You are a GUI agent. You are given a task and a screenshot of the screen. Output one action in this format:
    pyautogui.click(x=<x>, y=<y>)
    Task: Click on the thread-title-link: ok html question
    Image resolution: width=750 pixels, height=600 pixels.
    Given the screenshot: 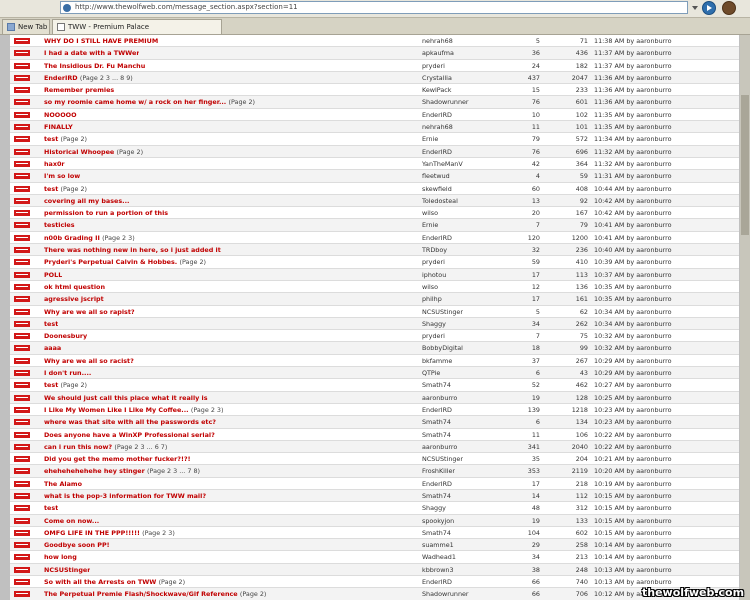 What is the action you would take?
    pyautogui.click(x=74, y=287)
    